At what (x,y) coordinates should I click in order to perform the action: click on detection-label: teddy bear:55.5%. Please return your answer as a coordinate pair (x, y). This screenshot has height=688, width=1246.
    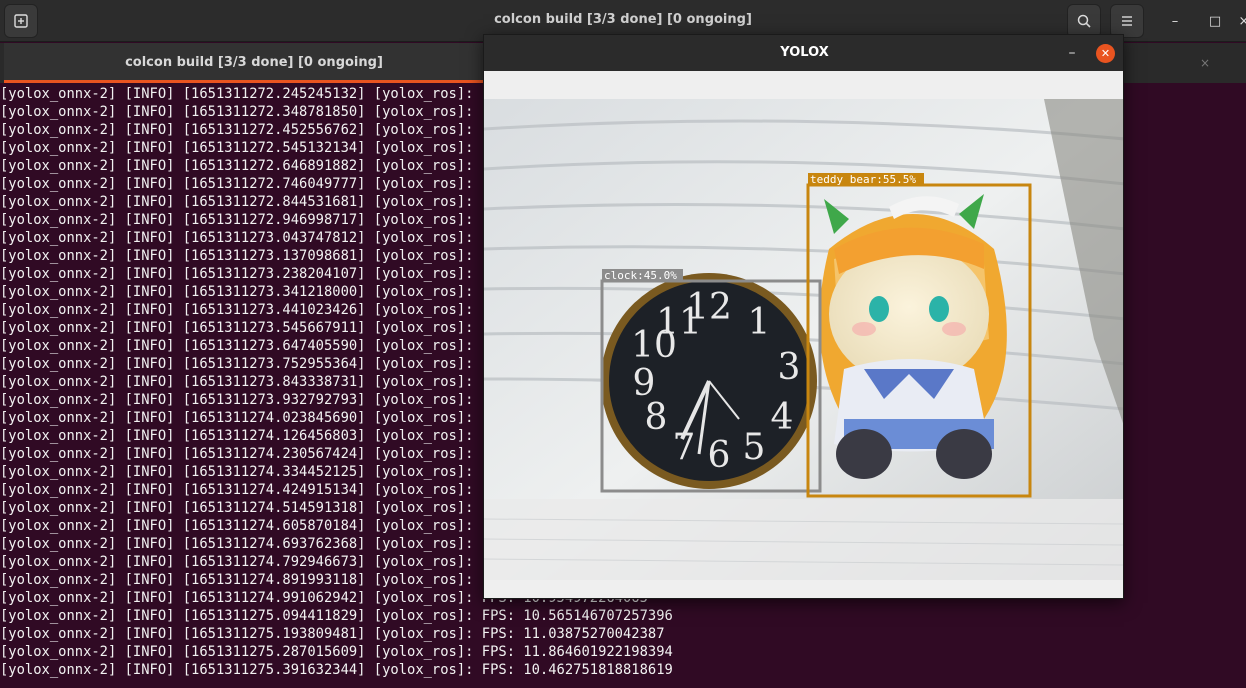
    Looking at the image, I should click on (863, 179).